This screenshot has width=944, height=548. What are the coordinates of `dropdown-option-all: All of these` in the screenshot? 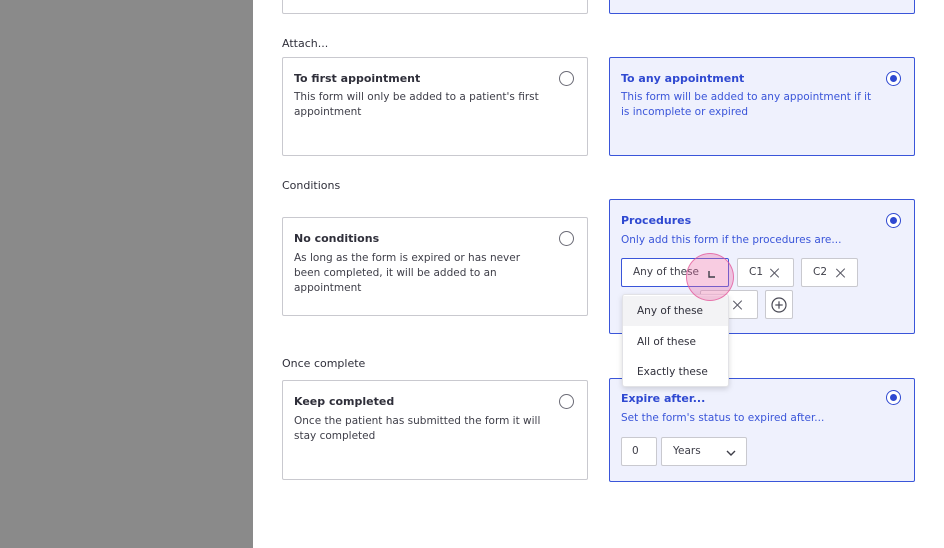 It's located at (675, 342).